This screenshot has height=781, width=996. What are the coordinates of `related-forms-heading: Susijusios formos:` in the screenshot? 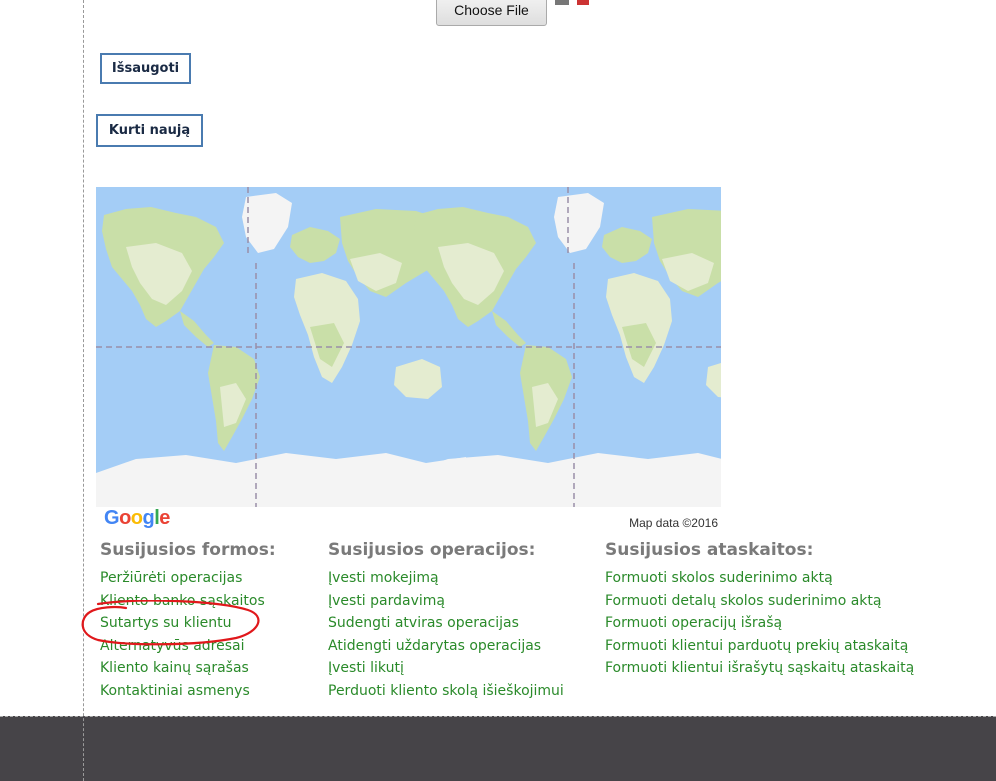 It's located at (188, 550).